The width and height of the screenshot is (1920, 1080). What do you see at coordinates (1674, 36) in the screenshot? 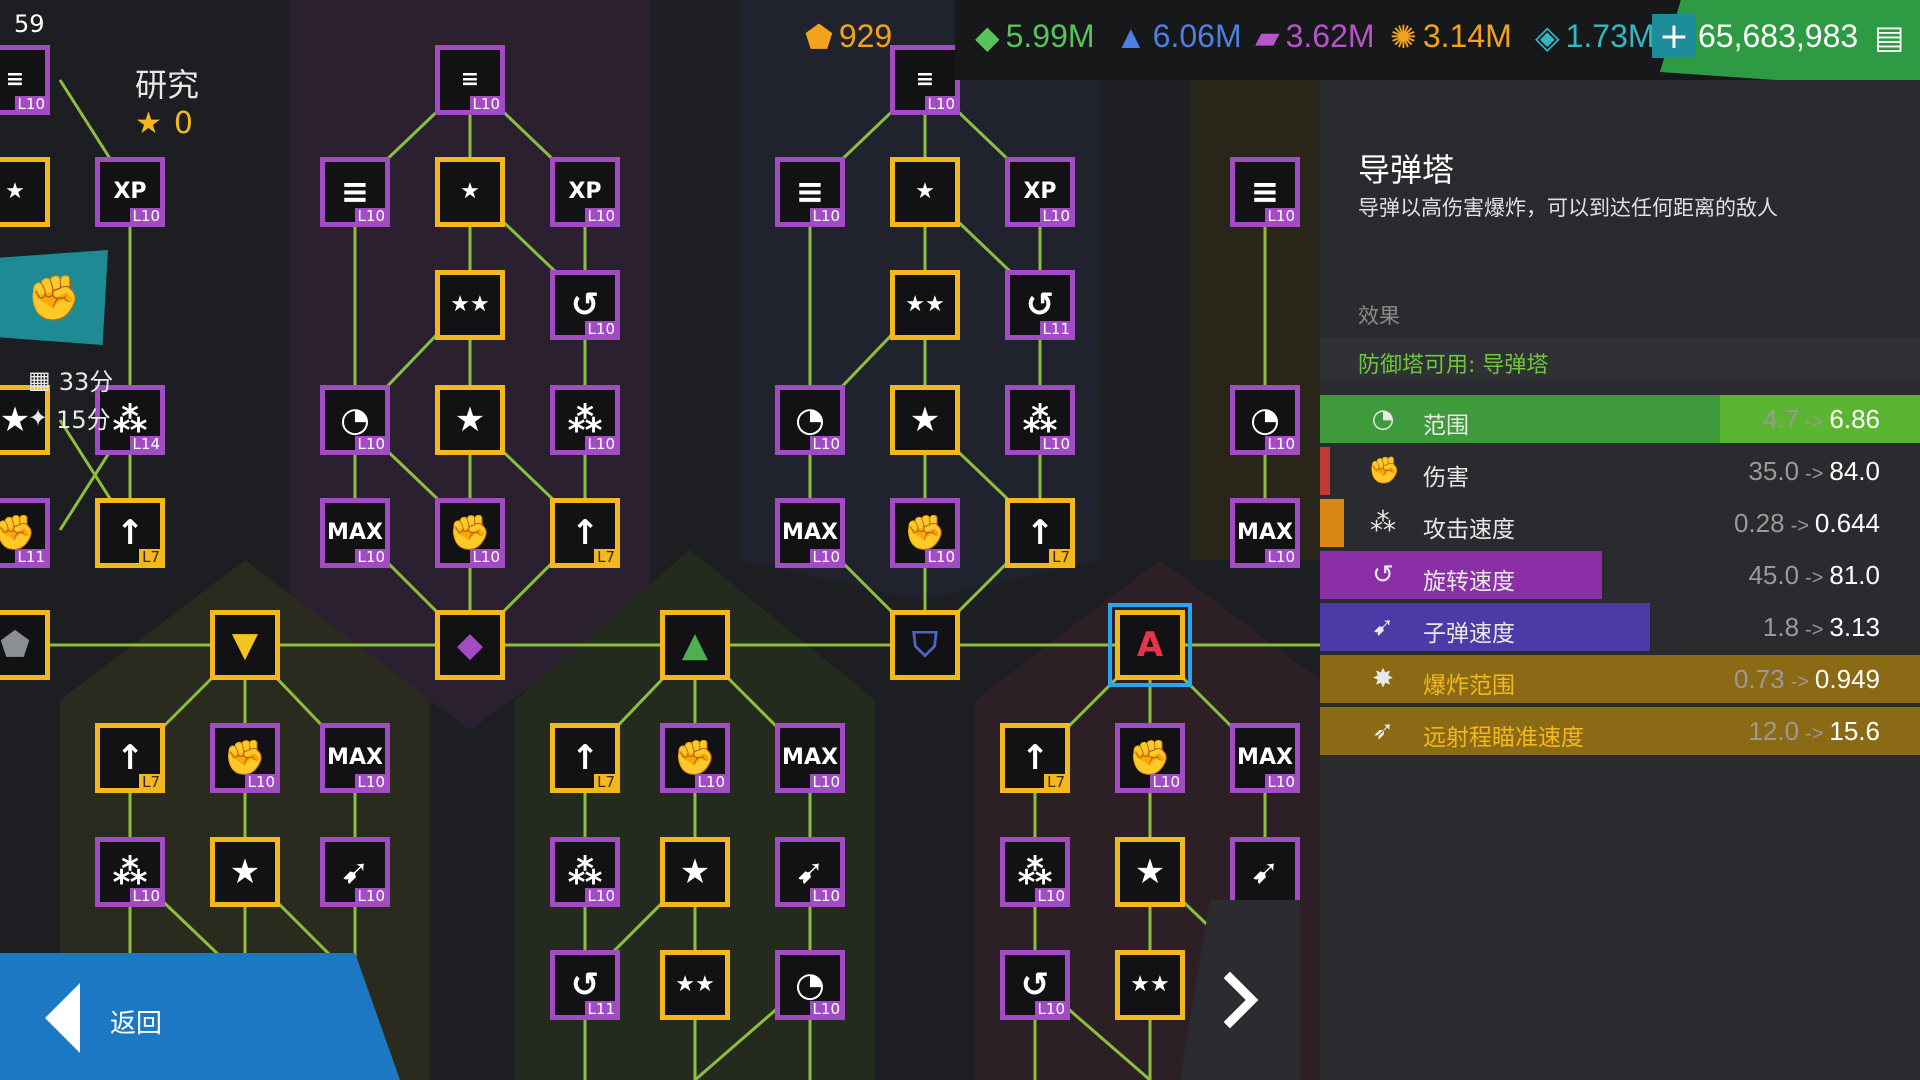
I see `add-currency-button: +` at bounding box center [1674, 36].